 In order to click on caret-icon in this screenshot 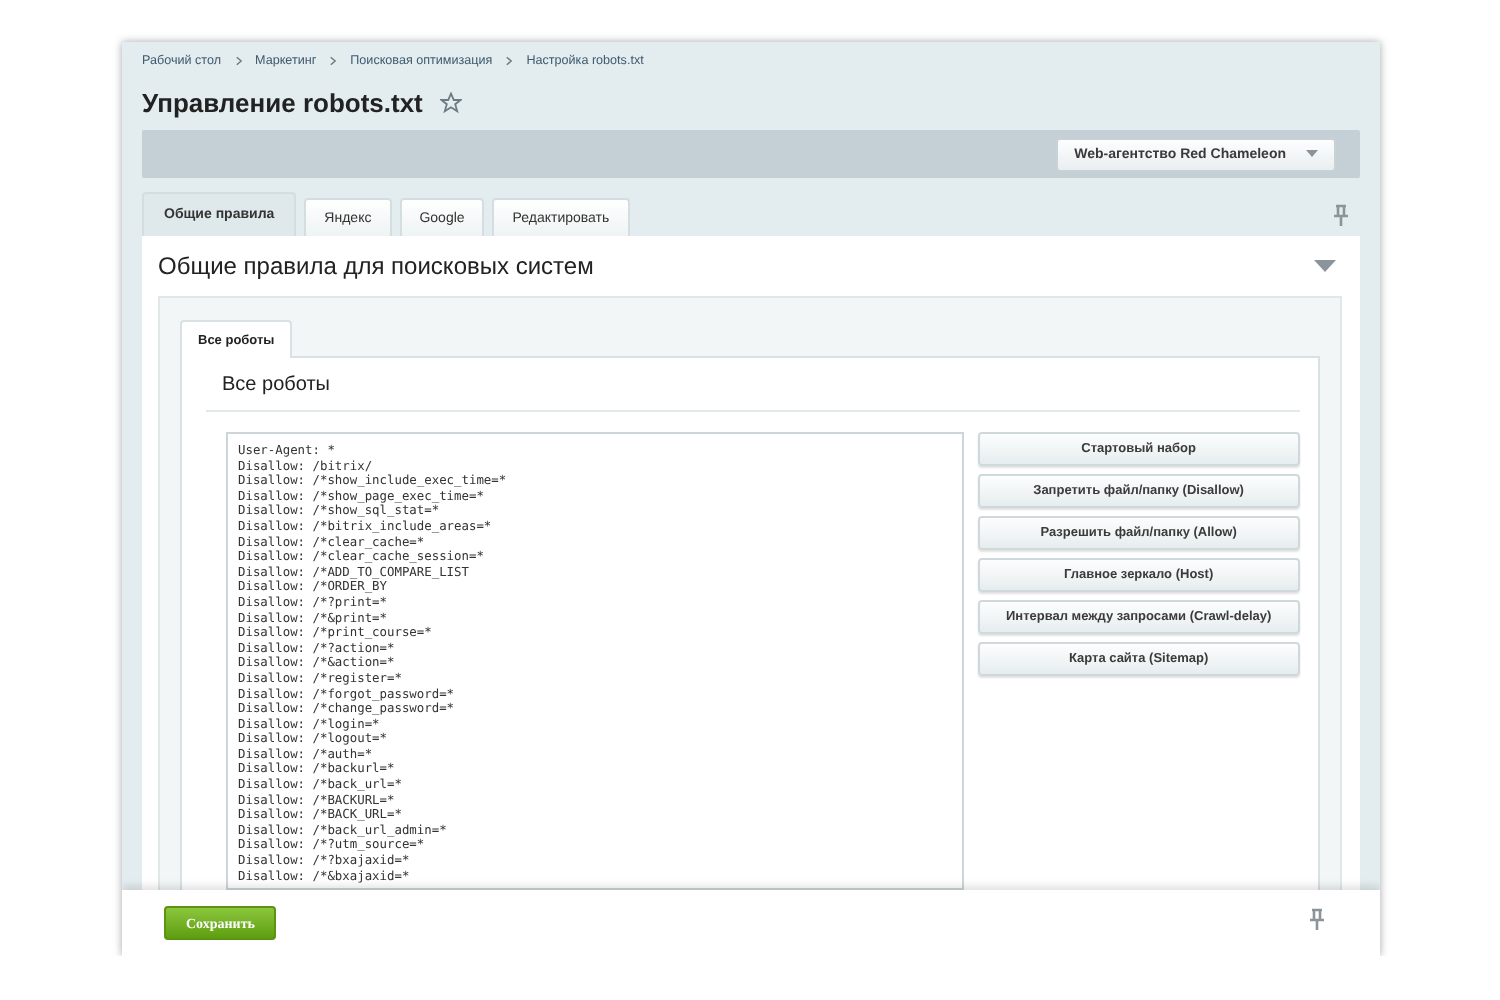, I will do `click(1312, 154)`.